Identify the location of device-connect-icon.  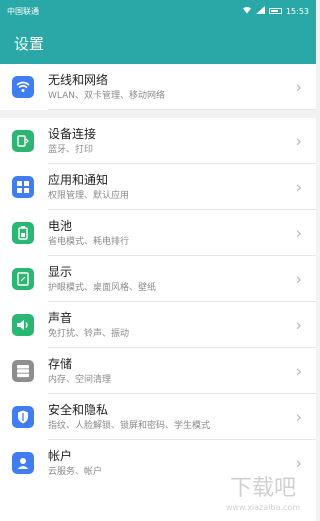
(23, 141).